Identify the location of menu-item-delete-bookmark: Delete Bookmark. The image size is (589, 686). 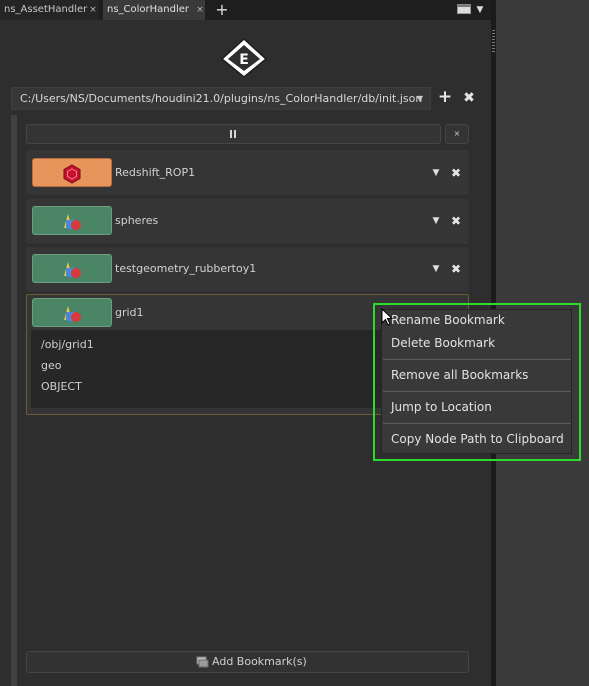
(443, 343).